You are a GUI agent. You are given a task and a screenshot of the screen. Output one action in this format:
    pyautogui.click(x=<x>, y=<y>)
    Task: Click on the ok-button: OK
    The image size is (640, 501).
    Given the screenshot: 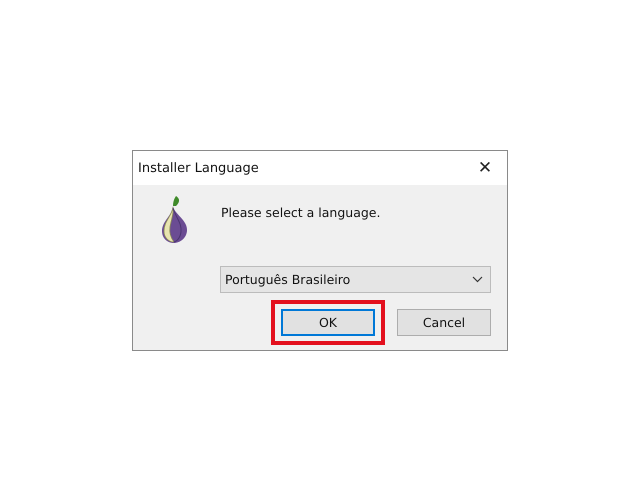 What is the action you would take?
    pyautogui.click(x=328, y=322)
    